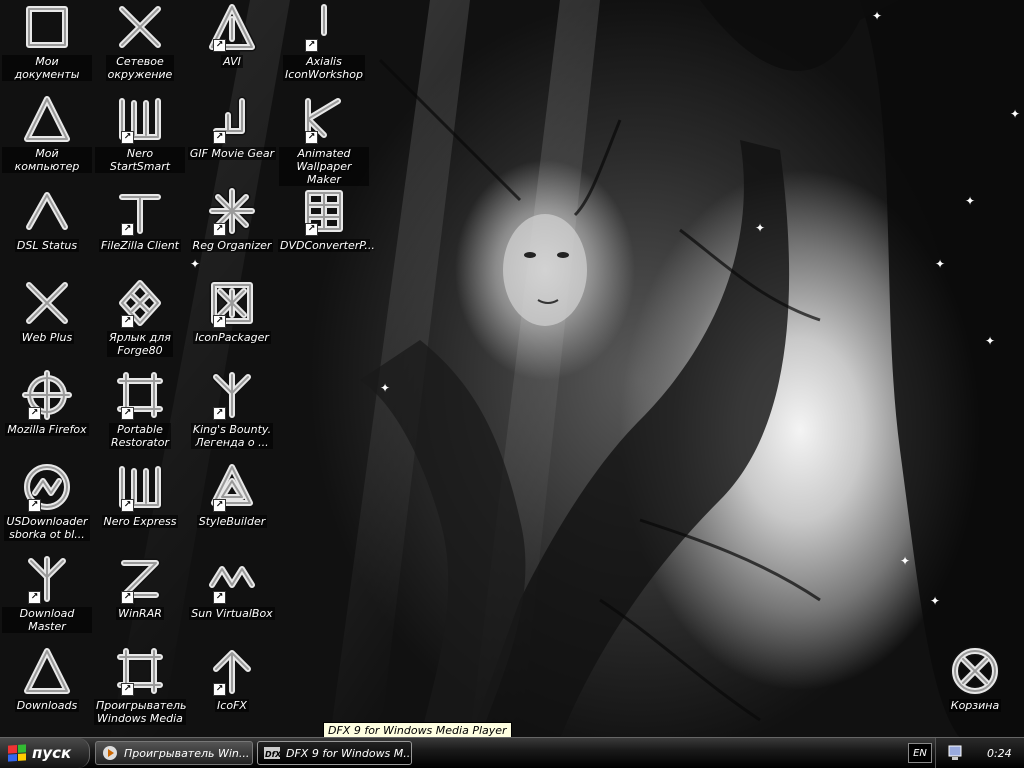 The width and height of the screenshot is (1024, 768). Describe the element at coordinates (232, 579) in the screenshot. I see `wave-icon: ↗` at that location.